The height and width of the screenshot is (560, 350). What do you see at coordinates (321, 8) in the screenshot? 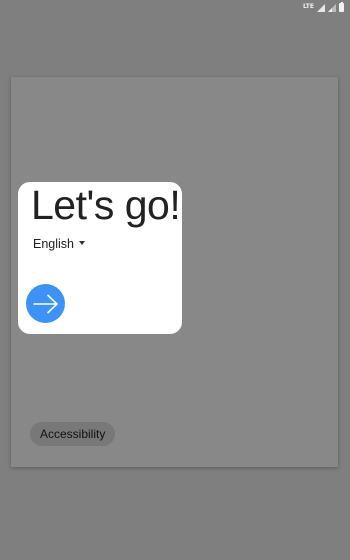
I see `signal-icon` at bounding box center [321, 8].